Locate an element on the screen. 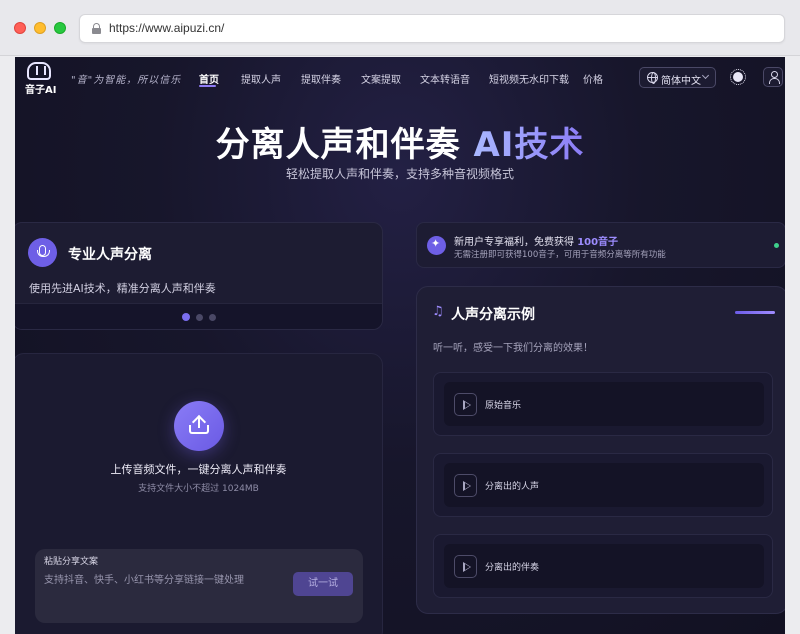  upload-icon is located at coordinates (199, 424).